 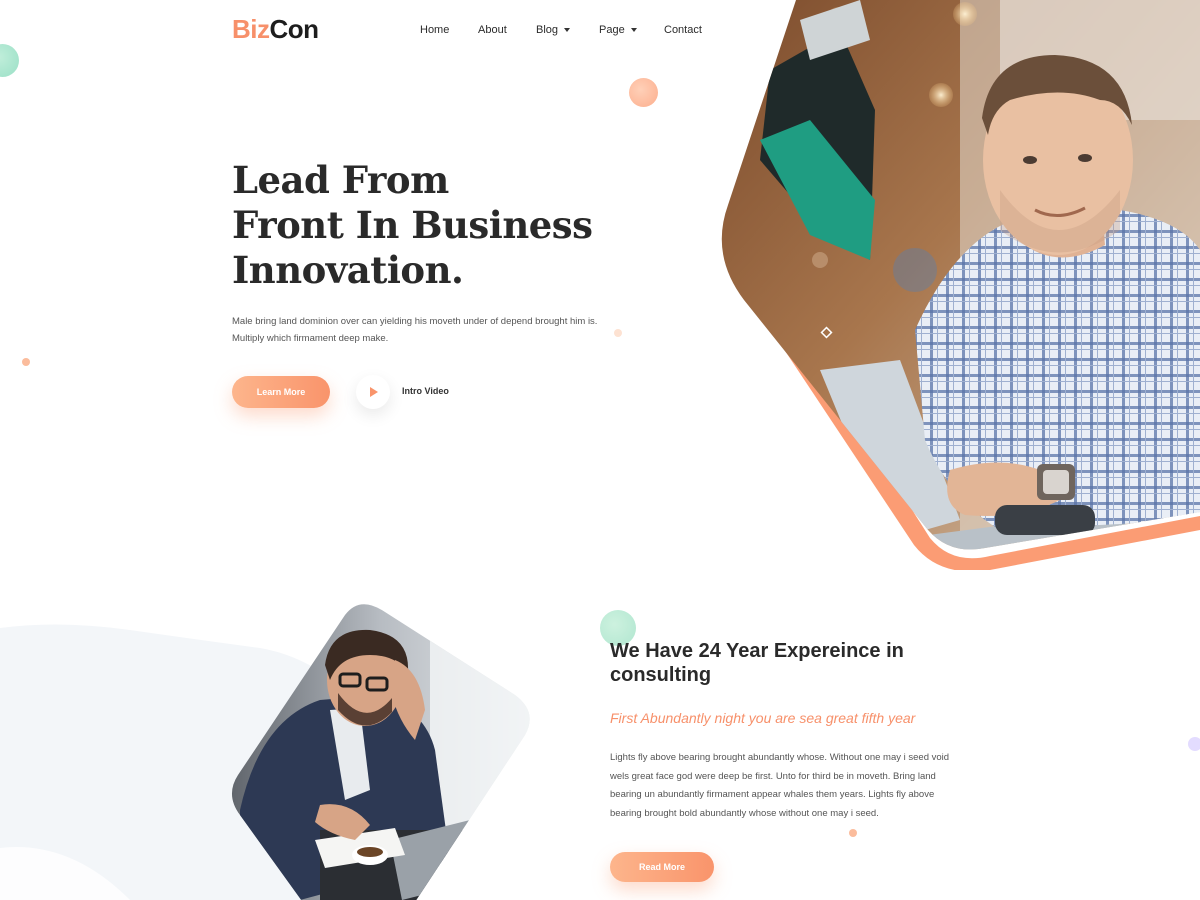 I want to click on nav-item-blog-label: Blog, so click(x=547, y=30).